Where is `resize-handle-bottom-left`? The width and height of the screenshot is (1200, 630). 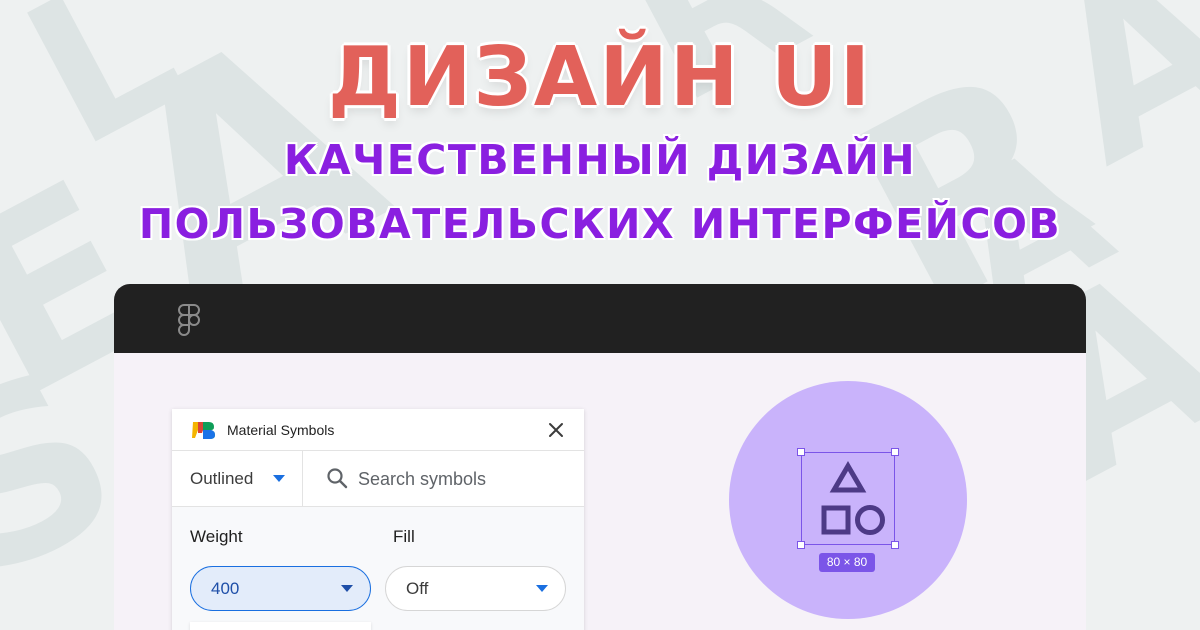 resize-handle-bottom-left is located at coordinates (801, 545).